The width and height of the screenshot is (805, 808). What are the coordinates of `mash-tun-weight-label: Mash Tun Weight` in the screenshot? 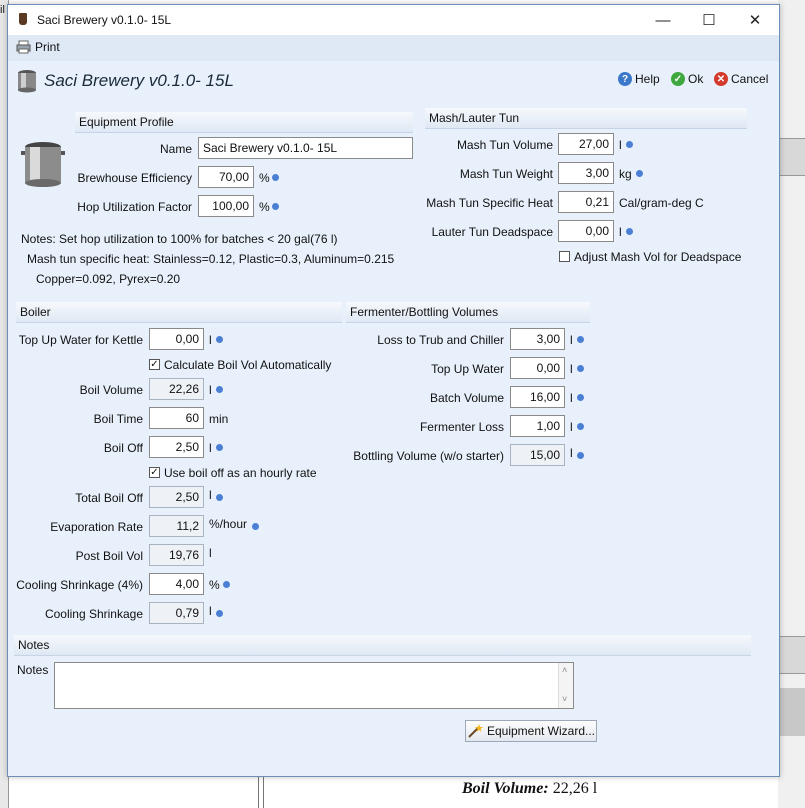 It's located at (506, 174).